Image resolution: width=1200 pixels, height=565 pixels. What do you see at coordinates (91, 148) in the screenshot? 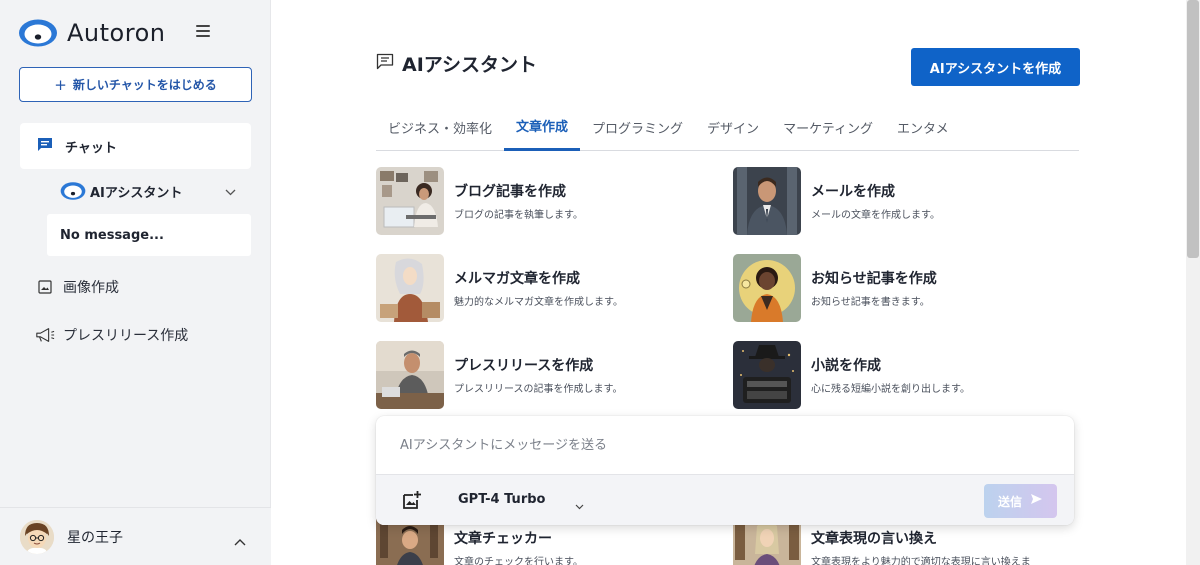
I see `sidebar-item-chat-label: チャット` at bounding box center [91, 148].